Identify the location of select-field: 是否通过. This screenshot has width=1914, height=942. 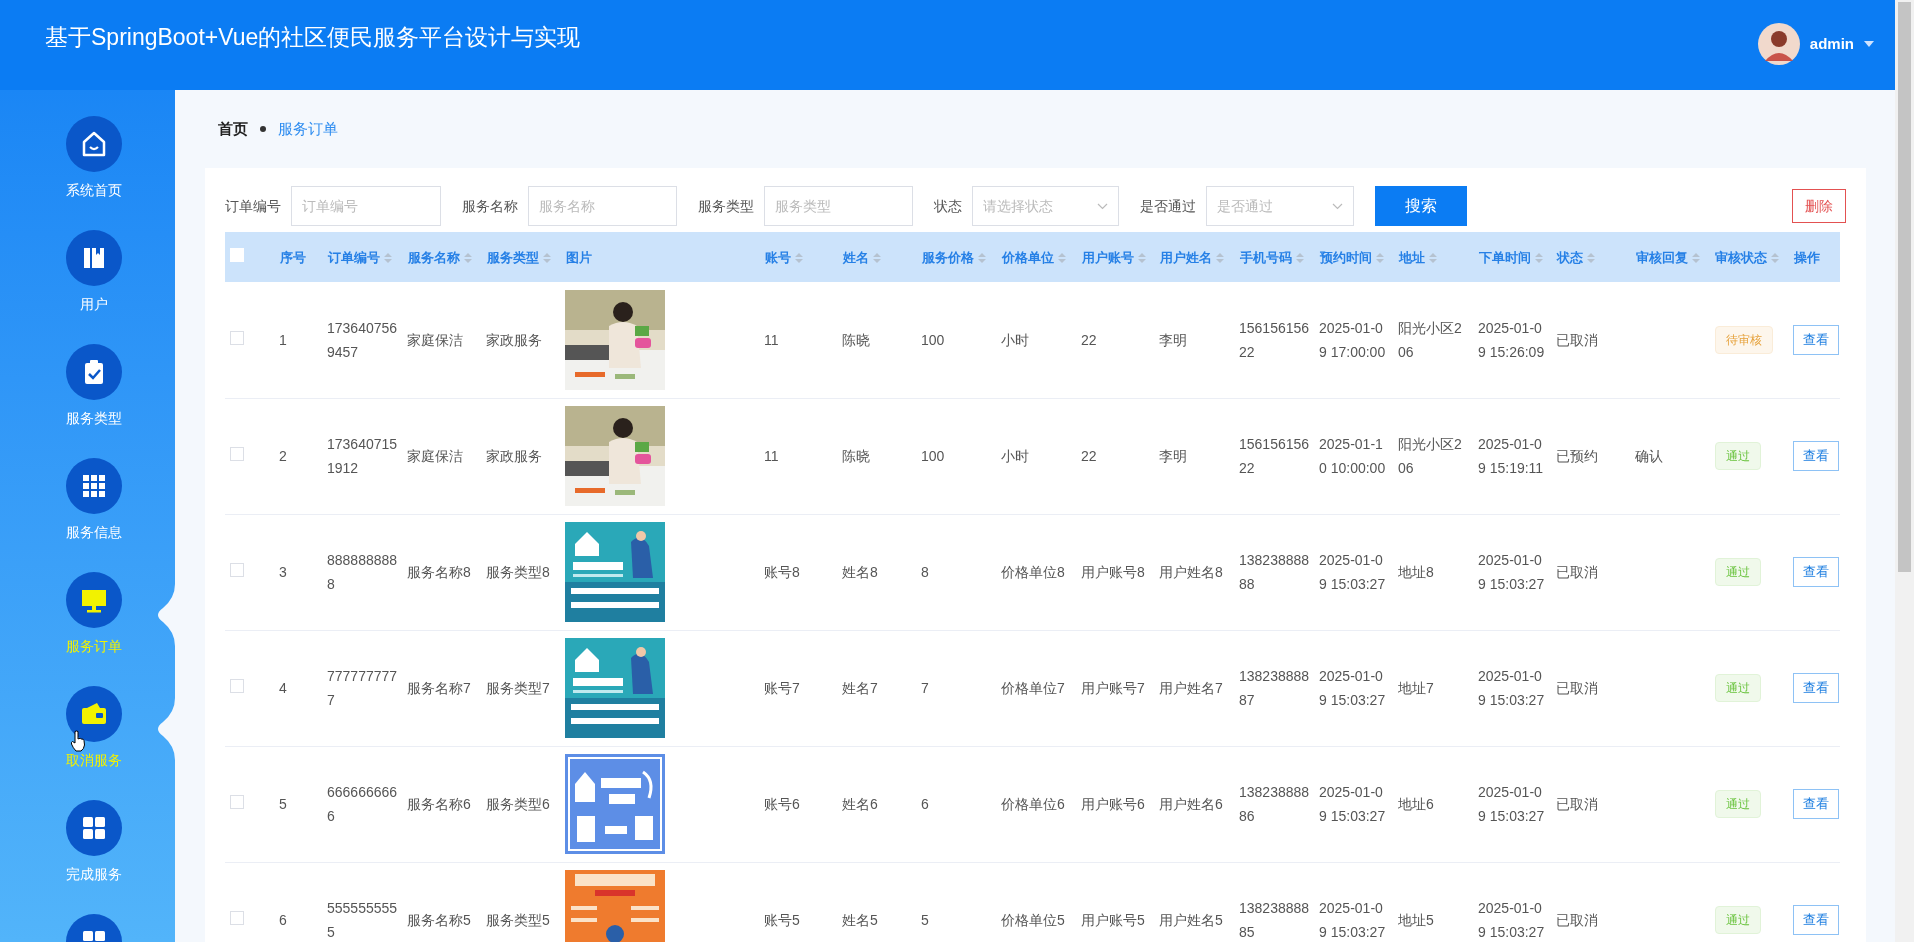
(1280, 206).